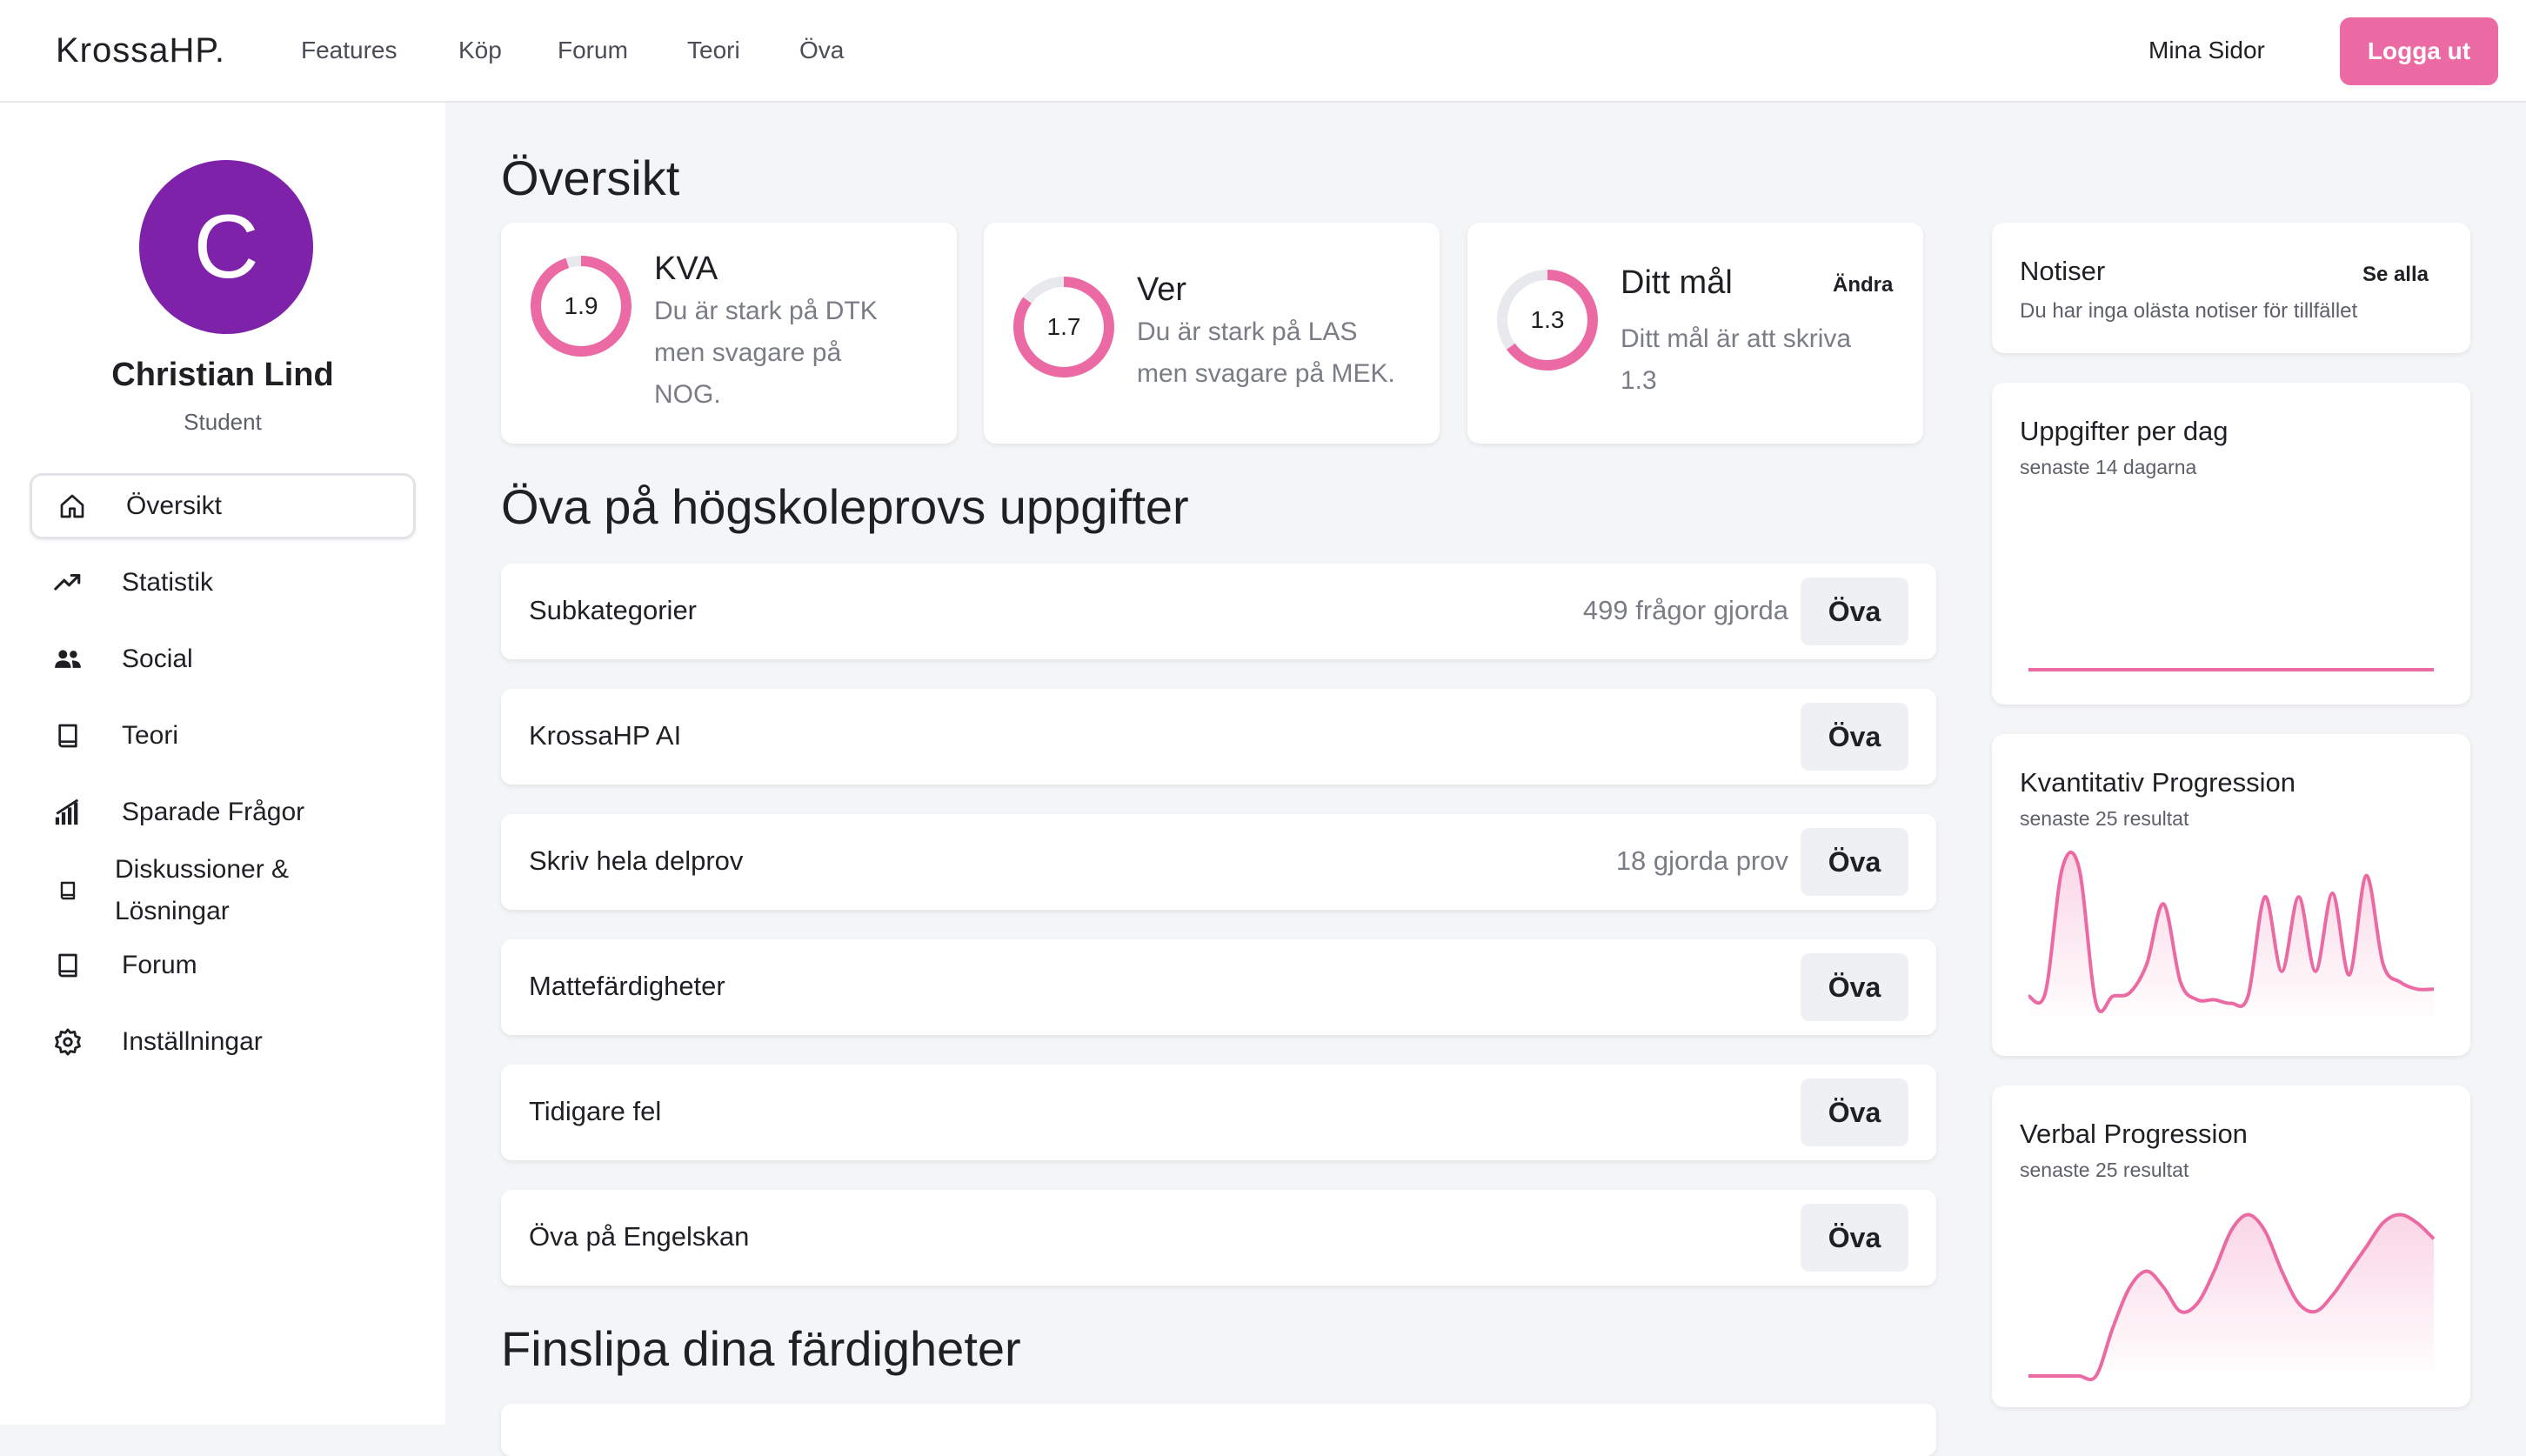  Describe the element at coordinates (203, 890) in the screenshot. I see `sidebar-item-label: Diskussioner & Lösningar` at that location.